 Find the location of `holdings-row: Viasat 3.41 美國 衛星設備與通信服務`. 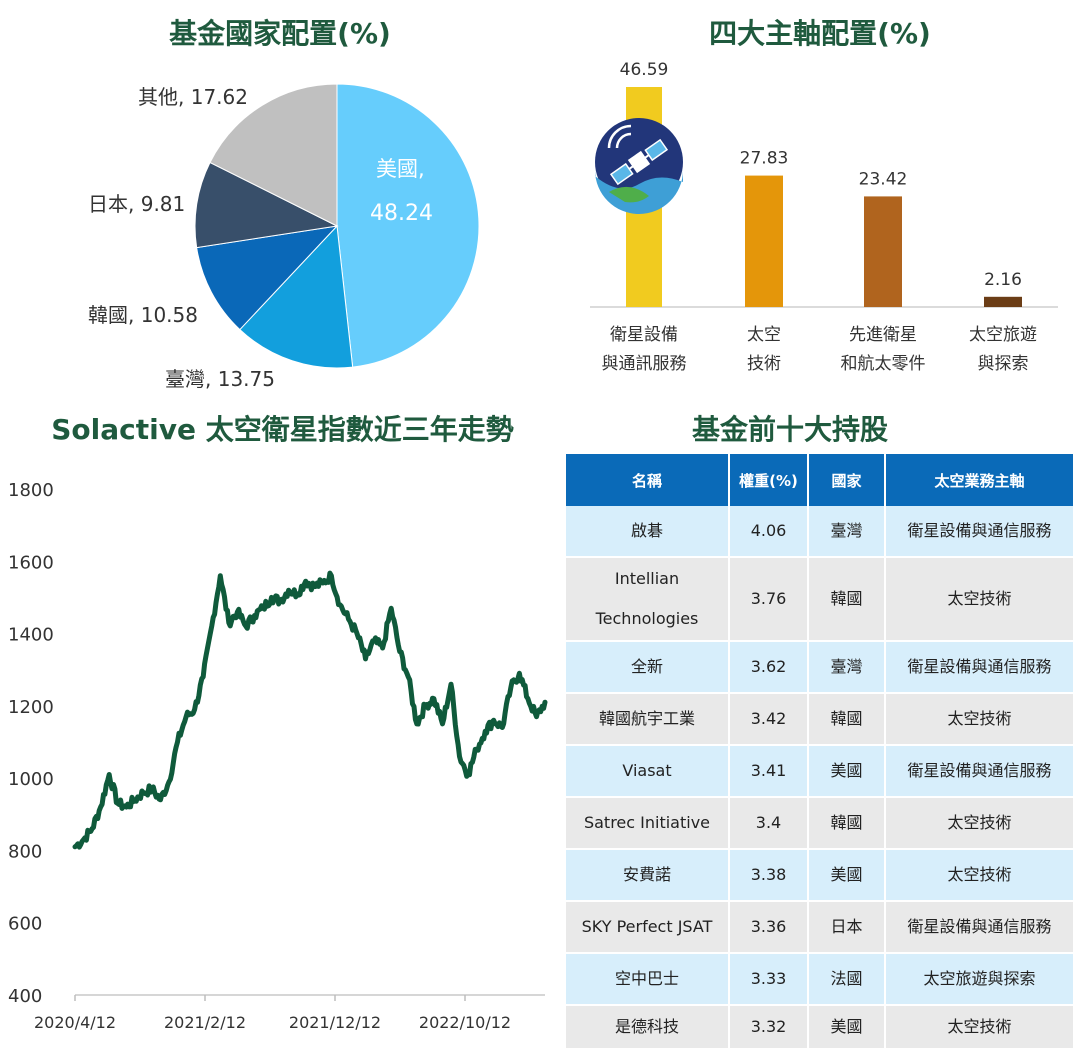

holdings-row: Viasat 3.41 美國 衛星設備與通信服務 is located at coordinates (819, 772).